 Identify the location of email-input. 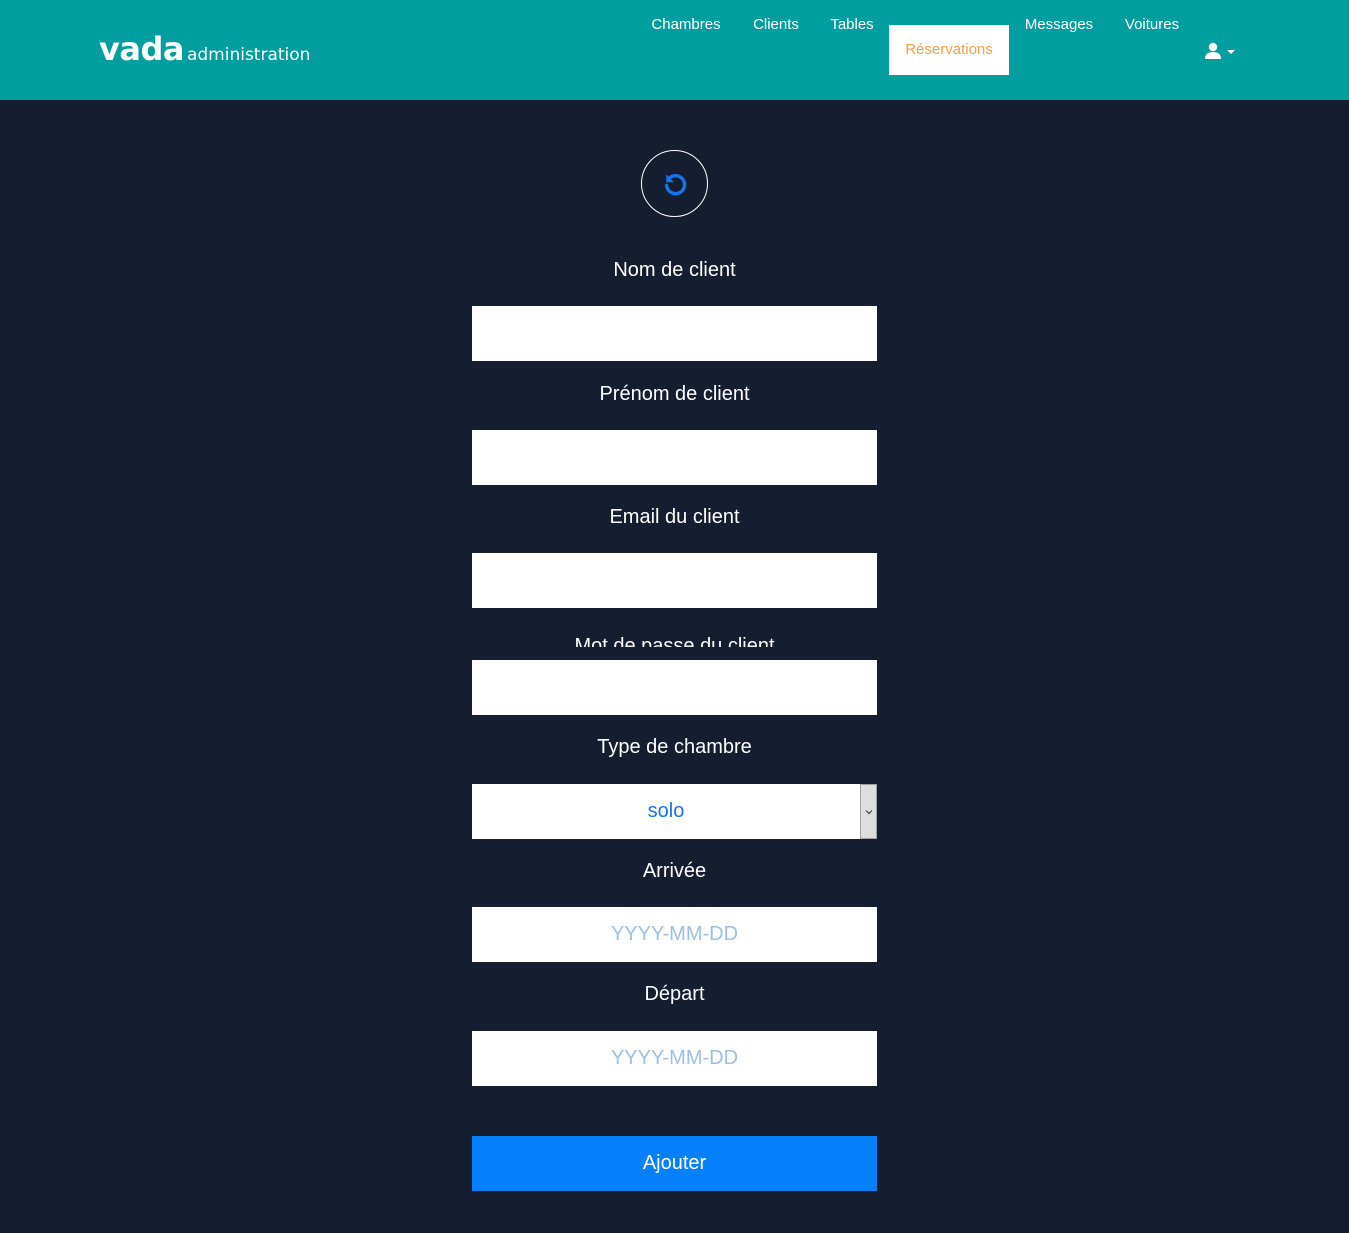
(674, 580).